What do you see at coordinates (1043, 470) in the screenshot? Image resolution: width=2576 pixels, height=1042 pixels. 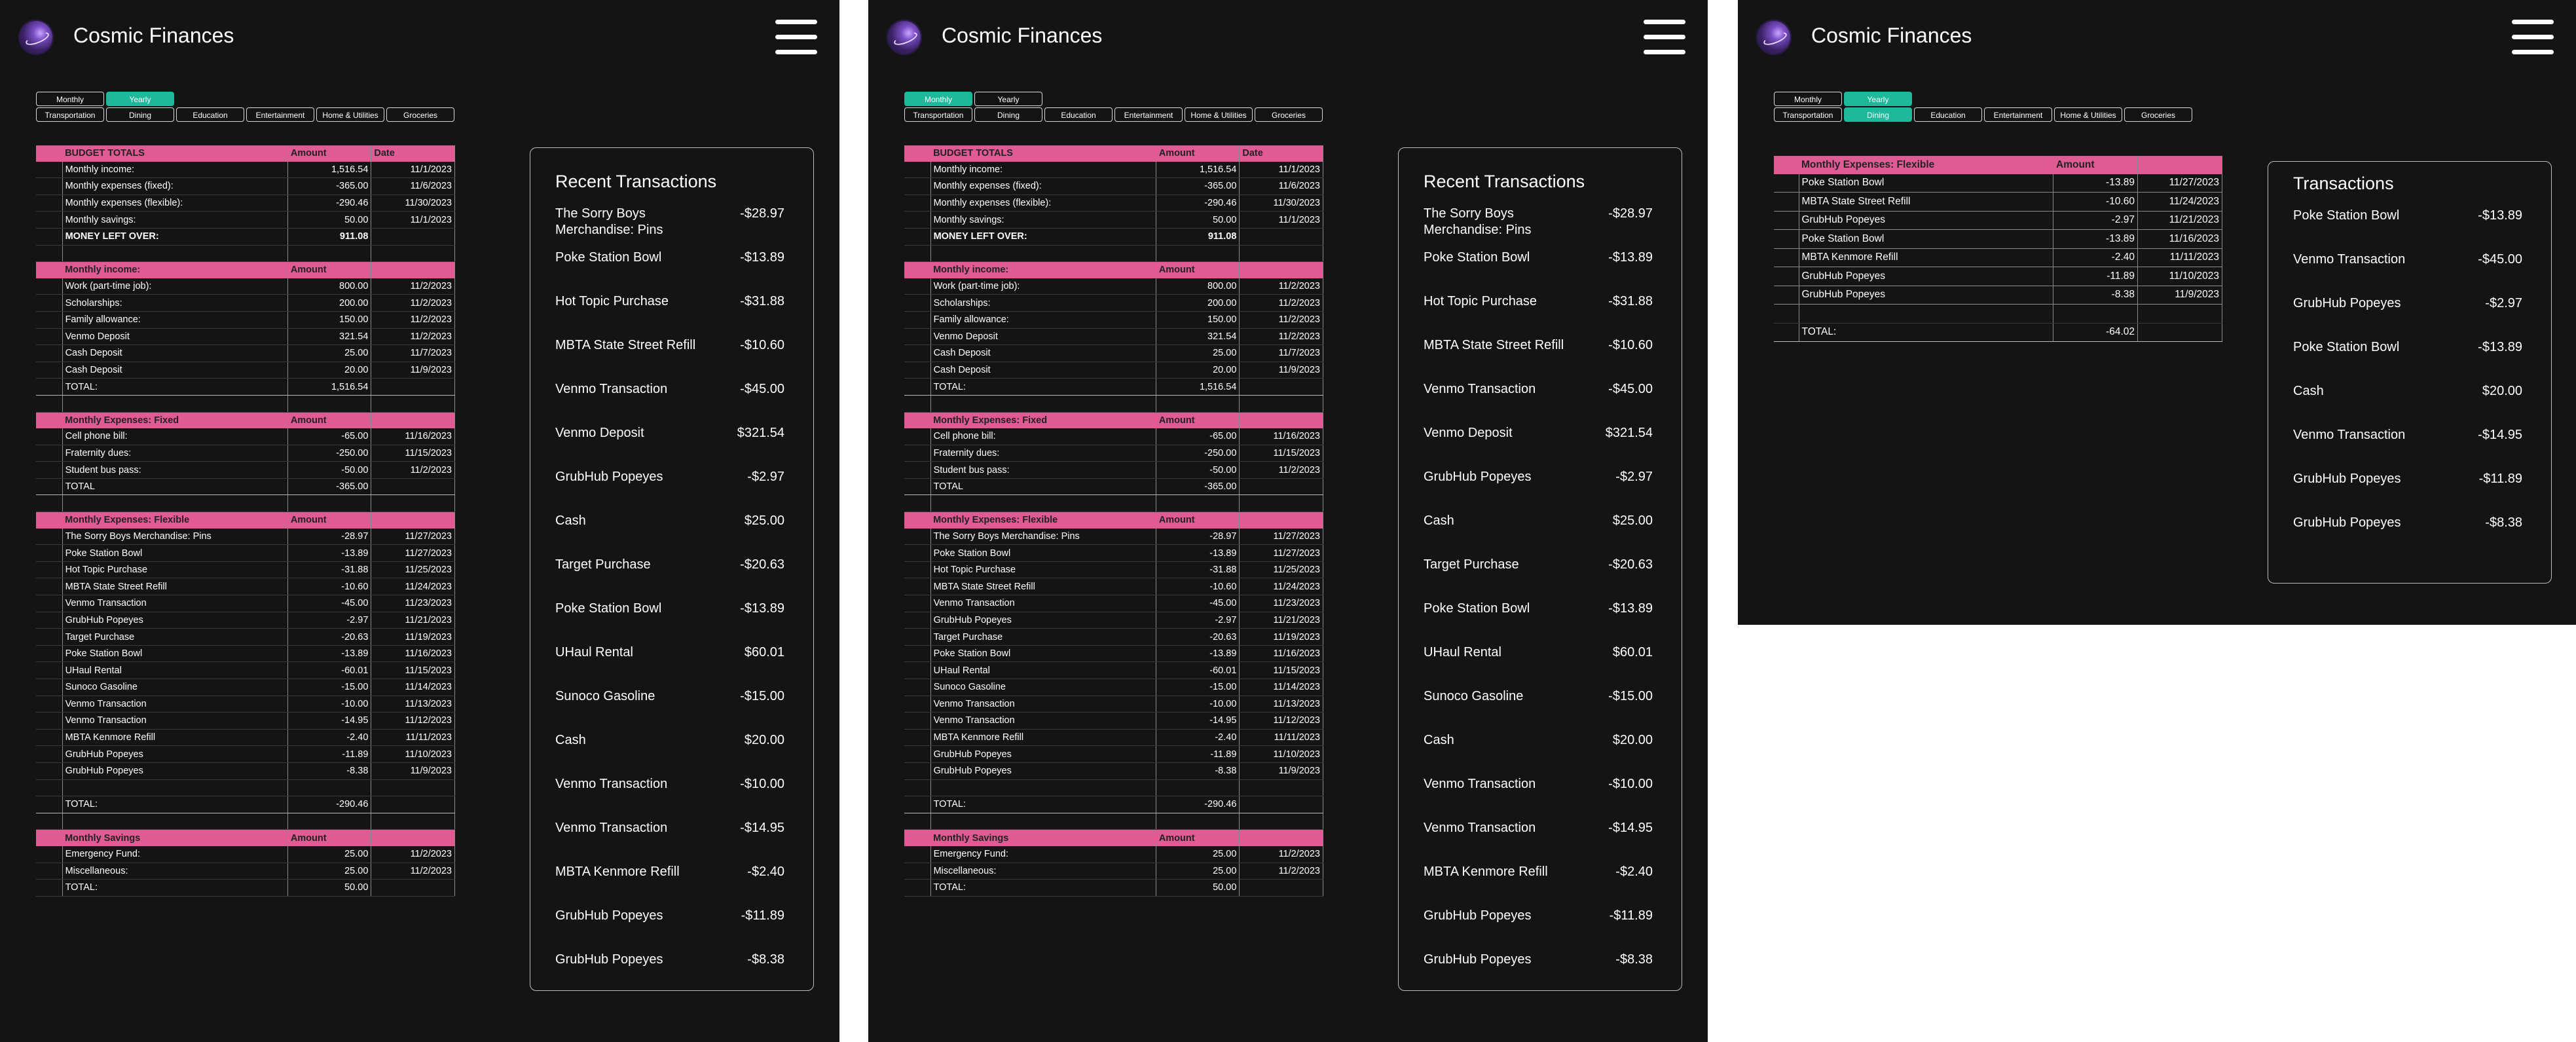 I see `label-cell: Student bus pass:` at bounding box center [1043, 470].